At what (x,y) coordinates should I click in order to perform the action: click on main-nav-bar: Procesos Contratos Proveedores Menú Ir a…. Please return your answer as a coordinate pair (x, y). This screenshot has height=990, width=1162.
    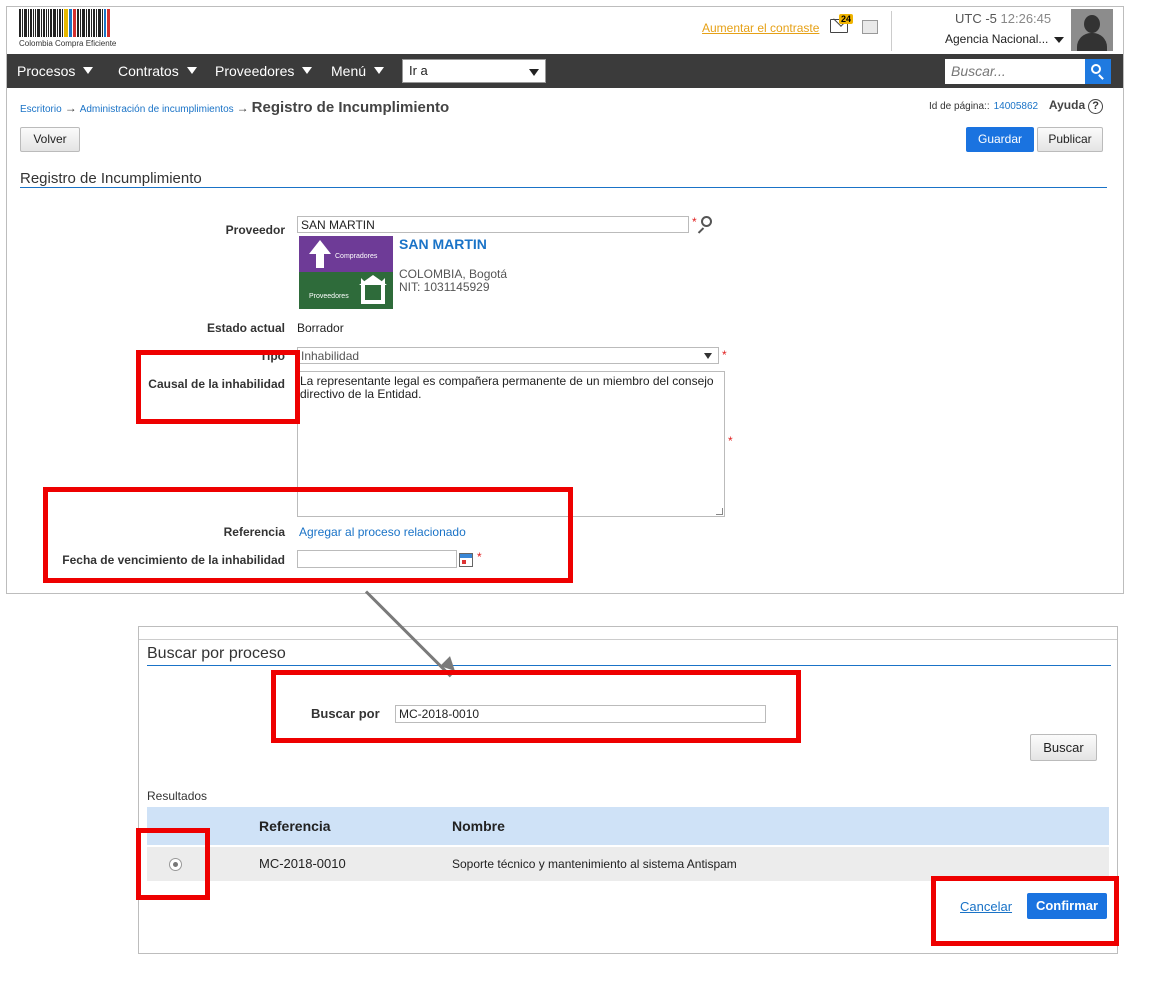
    Looking at the image, I should click on (565, 71).